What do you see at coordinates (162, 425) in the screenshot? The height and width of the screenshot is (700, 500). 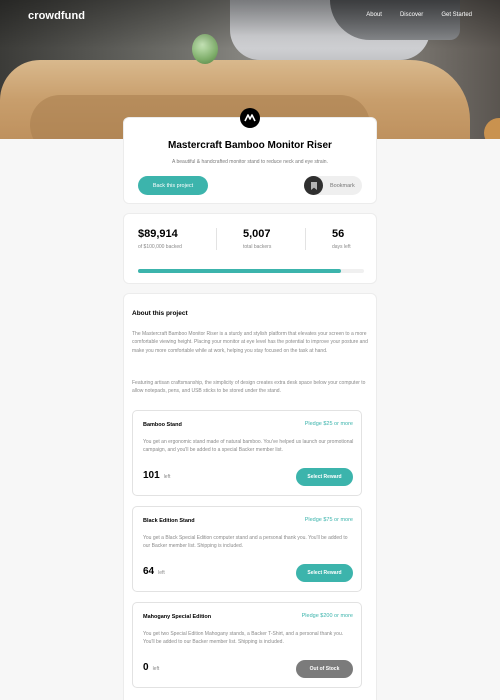 I see `reward-name: Bamboo Stand` at bounding box center [162, 425].